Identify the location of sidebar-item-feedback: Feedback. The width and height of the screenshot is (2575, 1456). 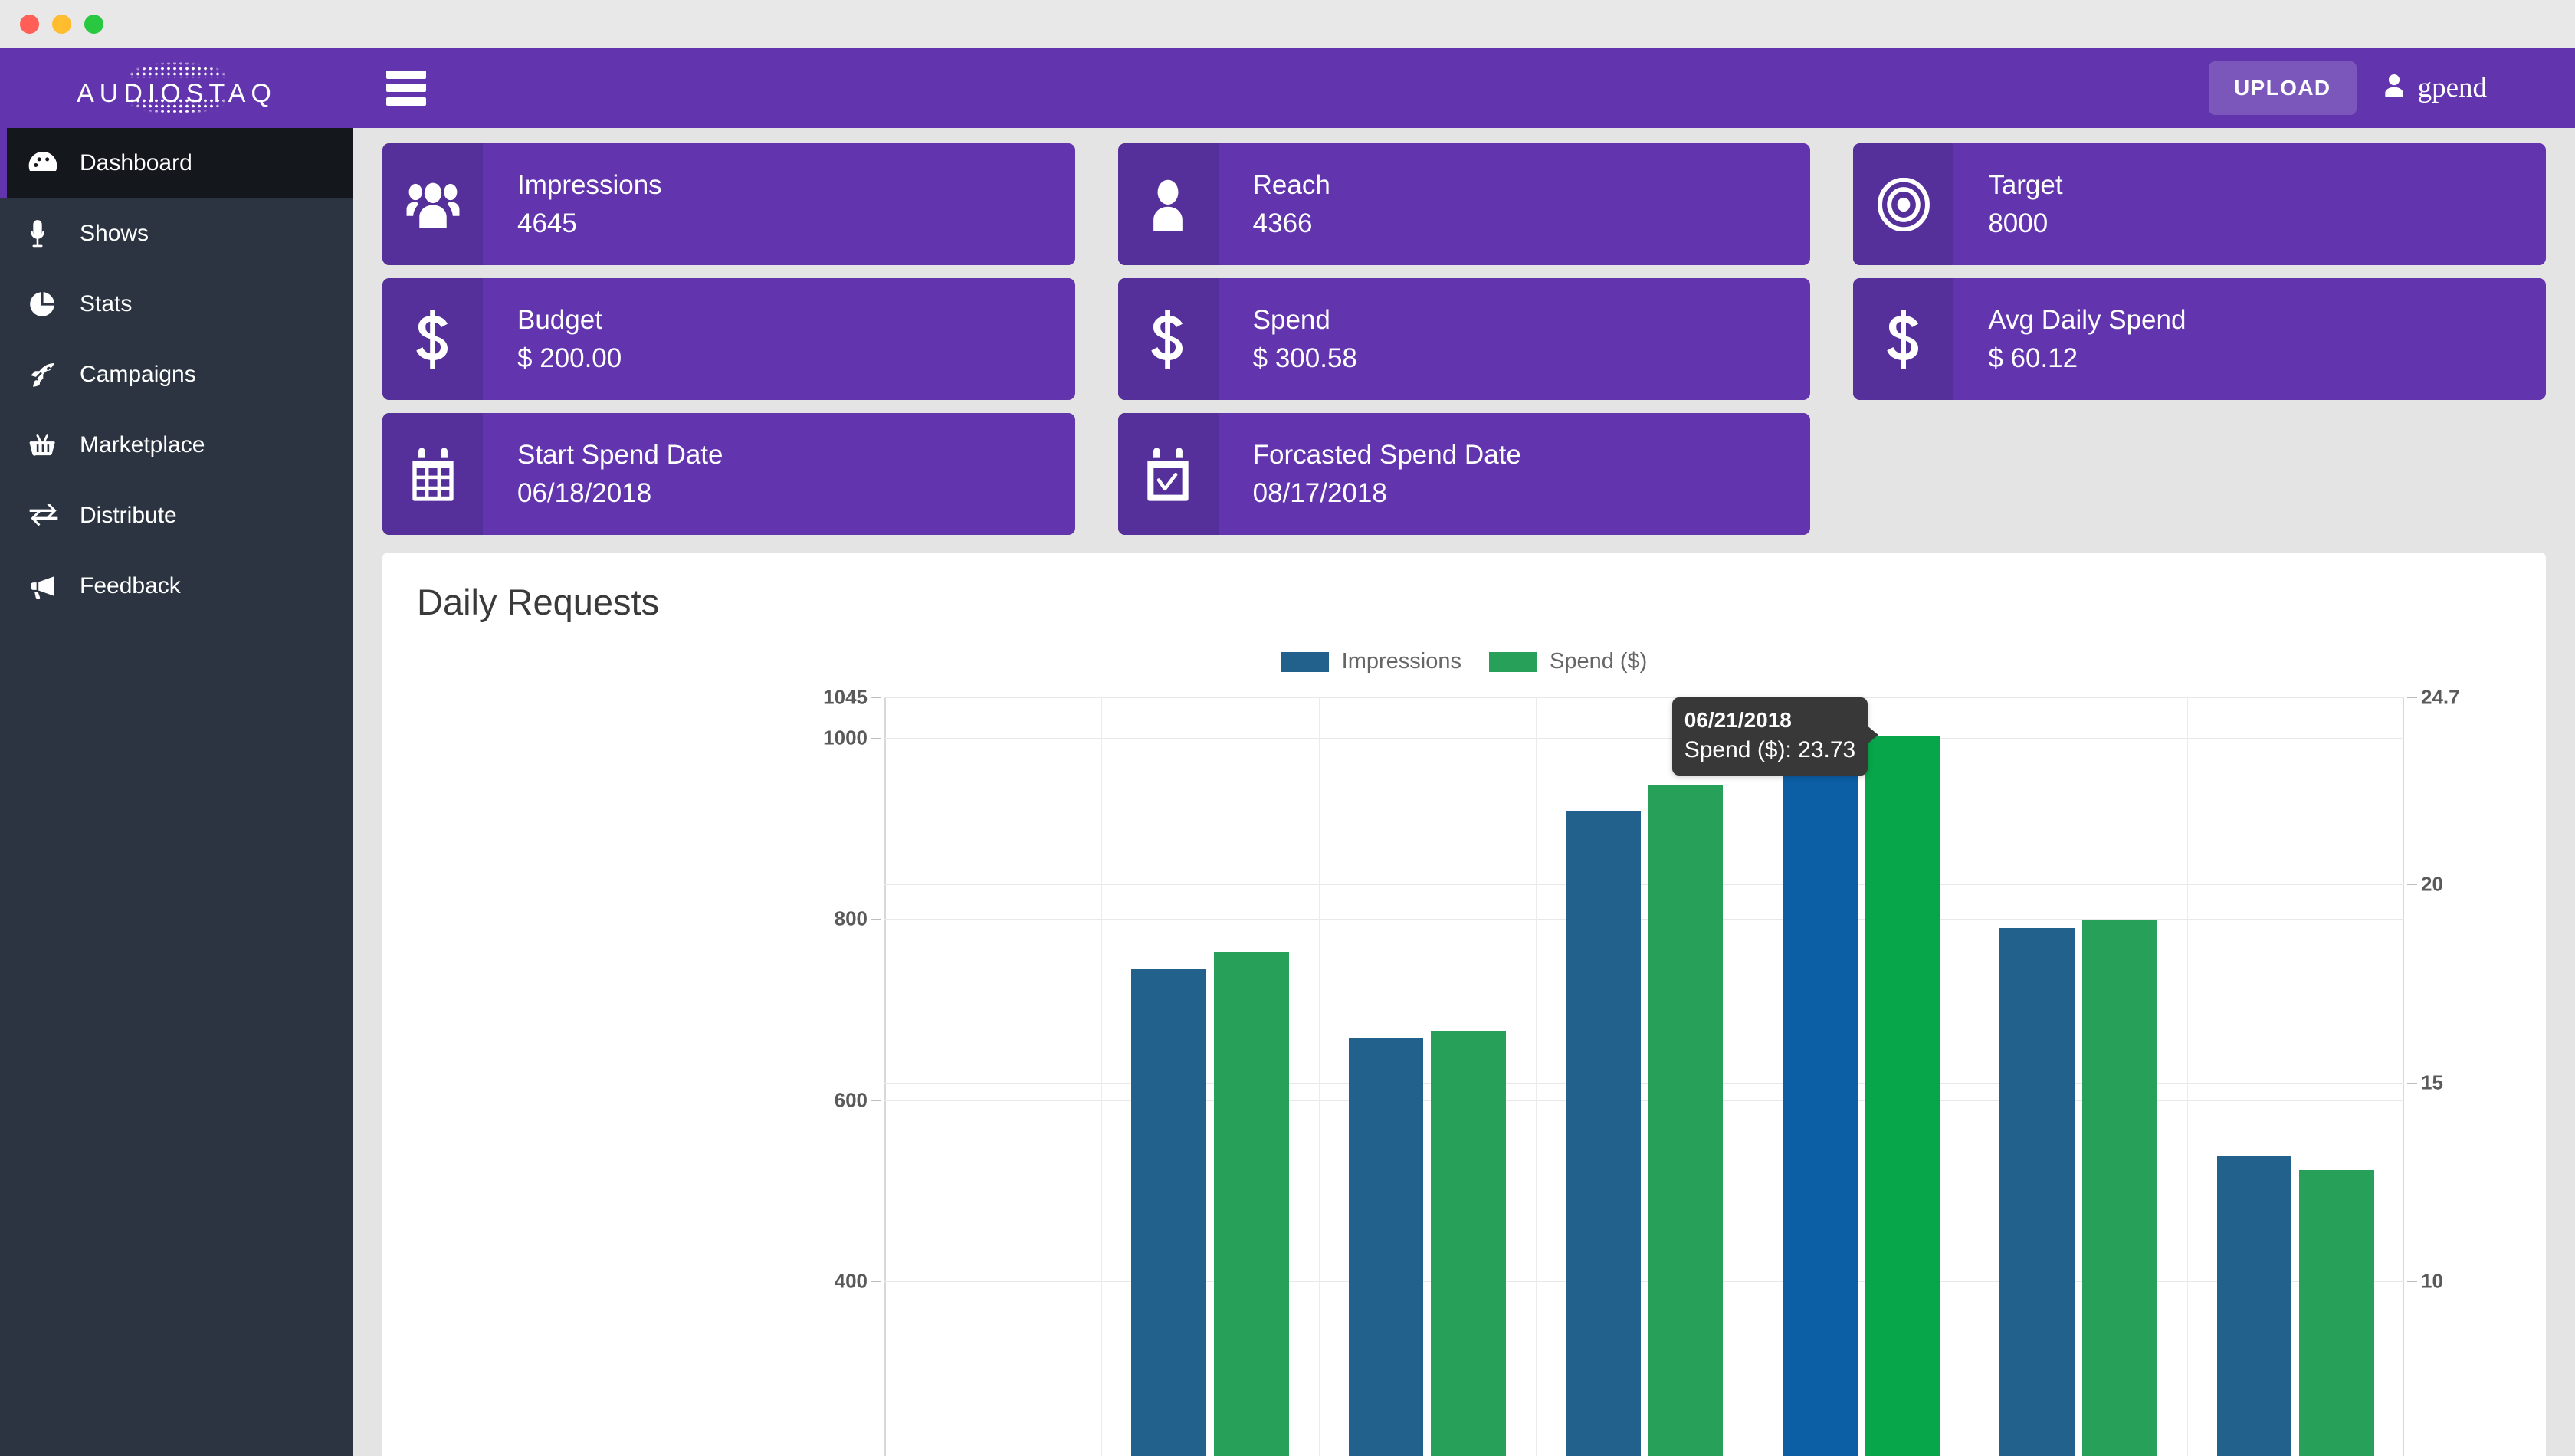
(177, 586).